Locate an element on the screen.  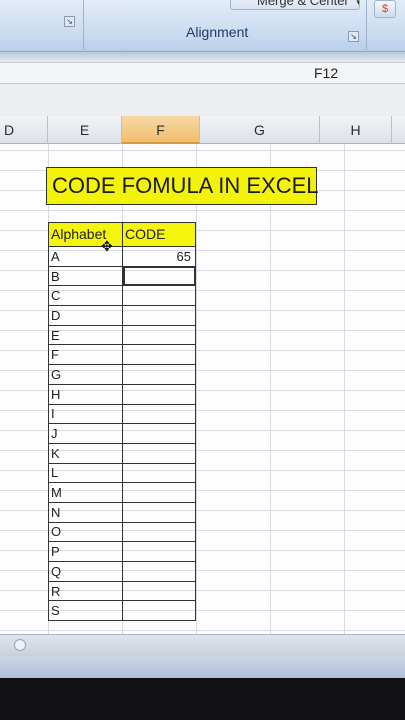
formula-bar: F12 is located at coordinates (202, 73).